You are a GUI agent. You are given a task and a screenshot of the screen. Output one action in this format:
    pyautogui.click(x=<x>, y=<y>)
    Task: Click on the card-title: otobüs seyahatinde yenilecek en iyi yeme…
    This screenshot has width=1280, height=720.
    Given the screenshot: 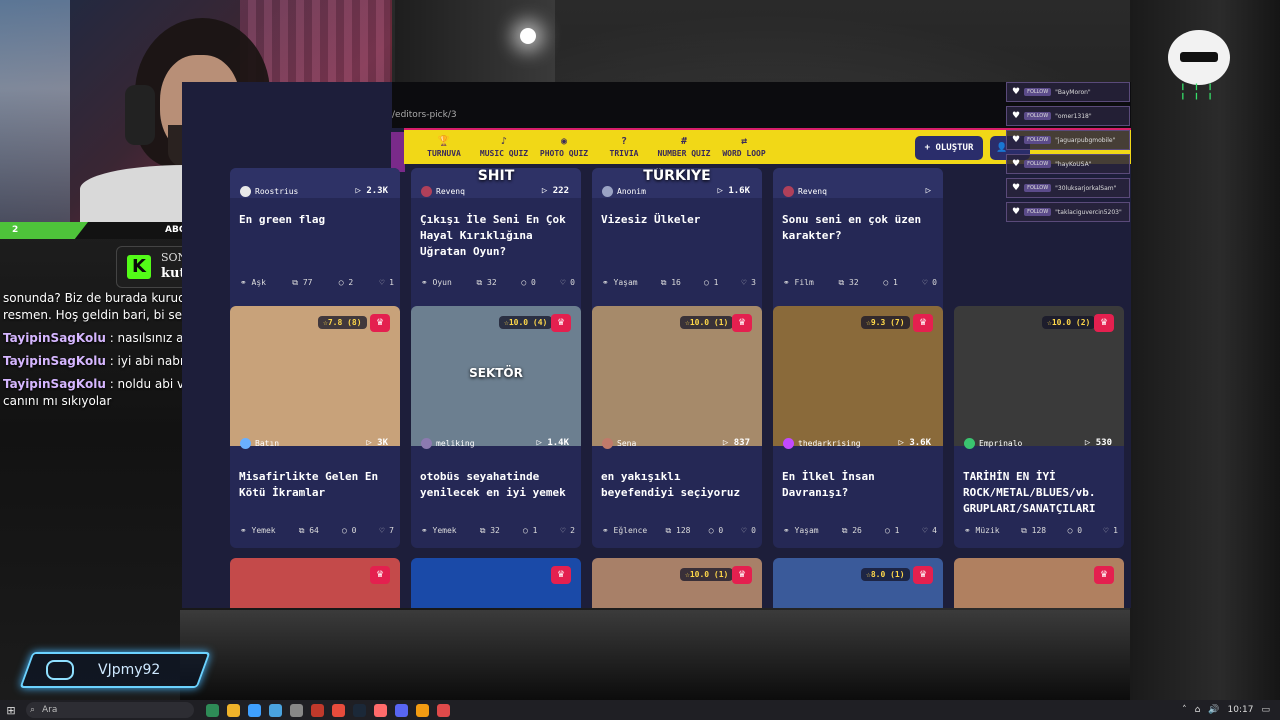 What is the action you would take?
    pyautogui.click(x=497, y=485)
    